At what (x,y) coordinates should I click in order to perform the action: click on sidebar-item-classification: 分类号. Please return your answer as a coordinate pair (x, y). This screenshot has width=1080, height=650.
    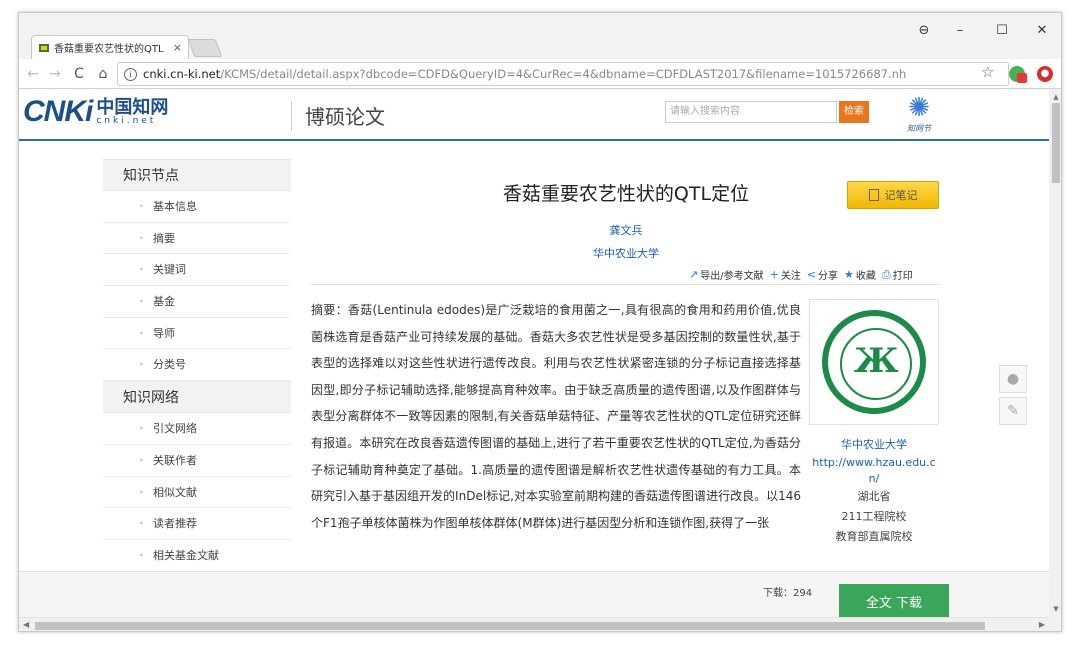
    Looking at the image, I should click on (197, 365).